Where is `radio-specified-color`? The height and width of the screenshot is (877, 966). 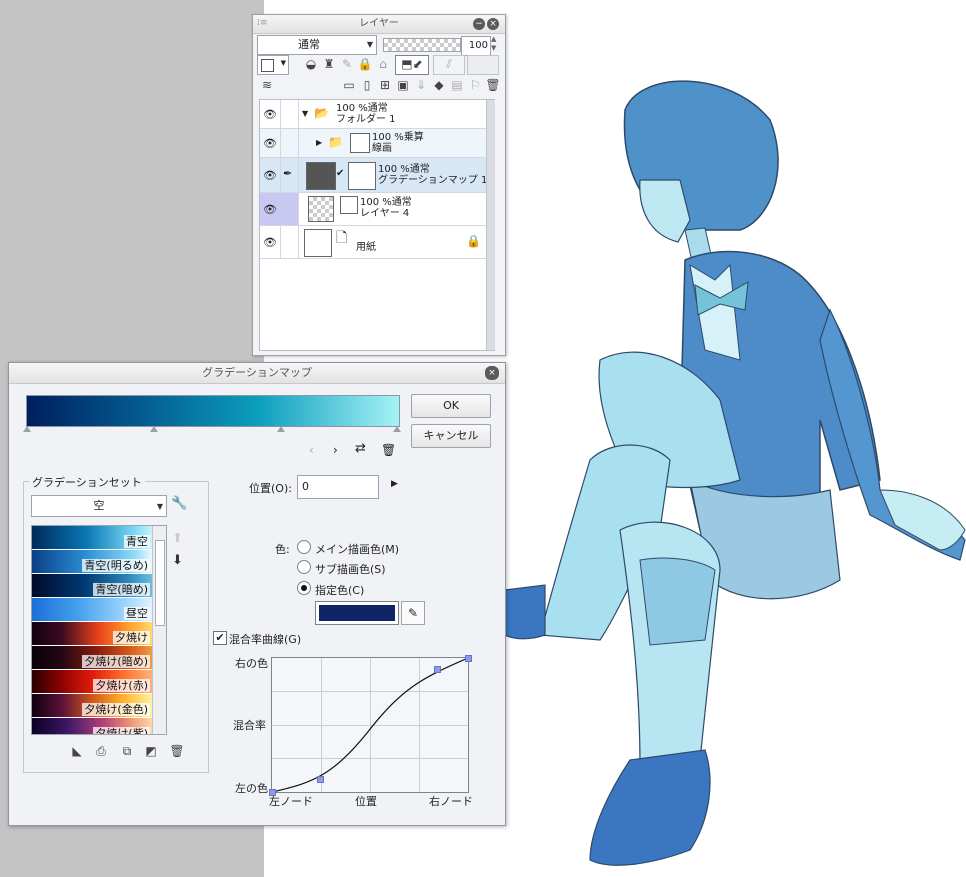
radio-specified-color is located at coordinates (304, 588).